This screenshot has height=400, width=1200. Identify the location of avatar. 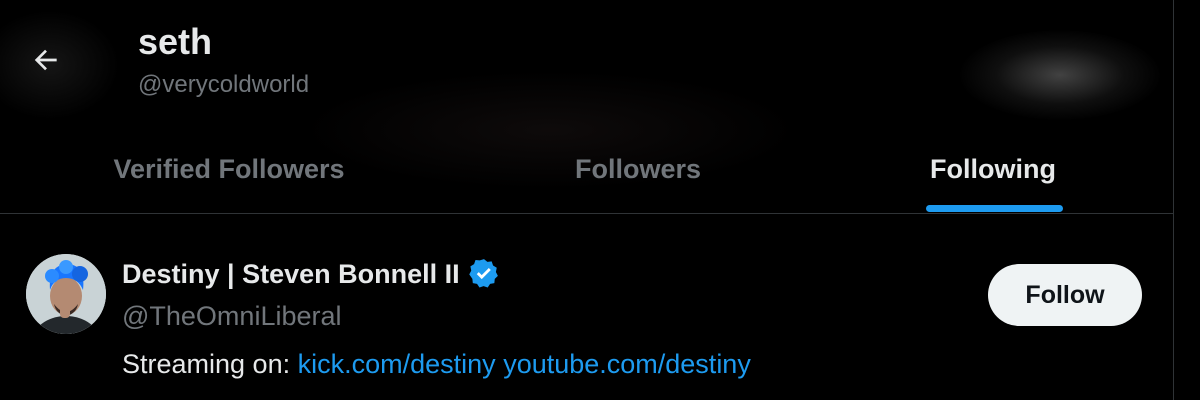
(66, 294).